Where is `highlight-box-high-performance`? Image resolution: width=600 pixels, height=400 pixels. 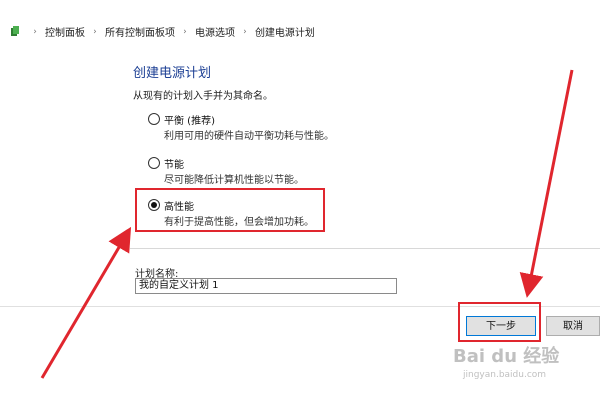
highlight-box-high-performance is located at coordinates (230, 210).